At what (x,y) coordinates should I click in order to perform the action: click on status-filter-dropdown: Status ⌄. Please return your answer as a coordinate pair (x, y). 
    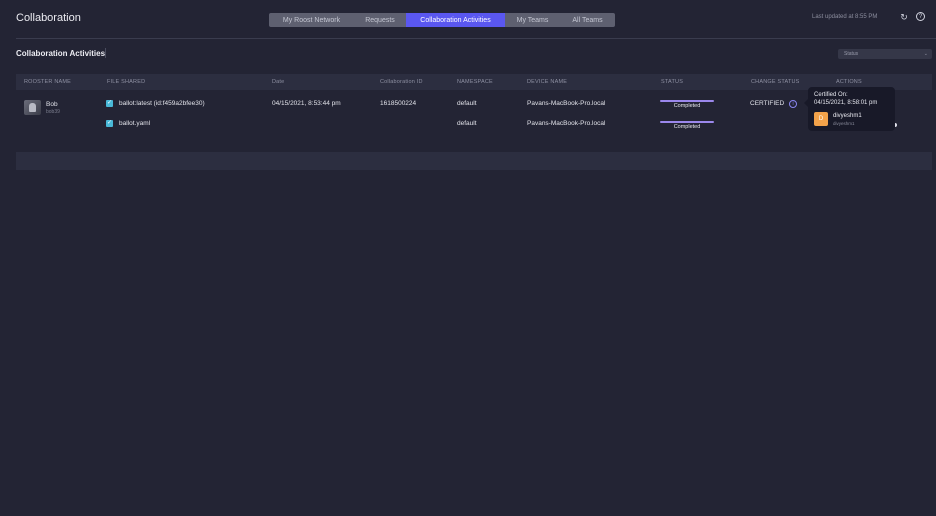
    Looking at the image, I should click on (885, 54).